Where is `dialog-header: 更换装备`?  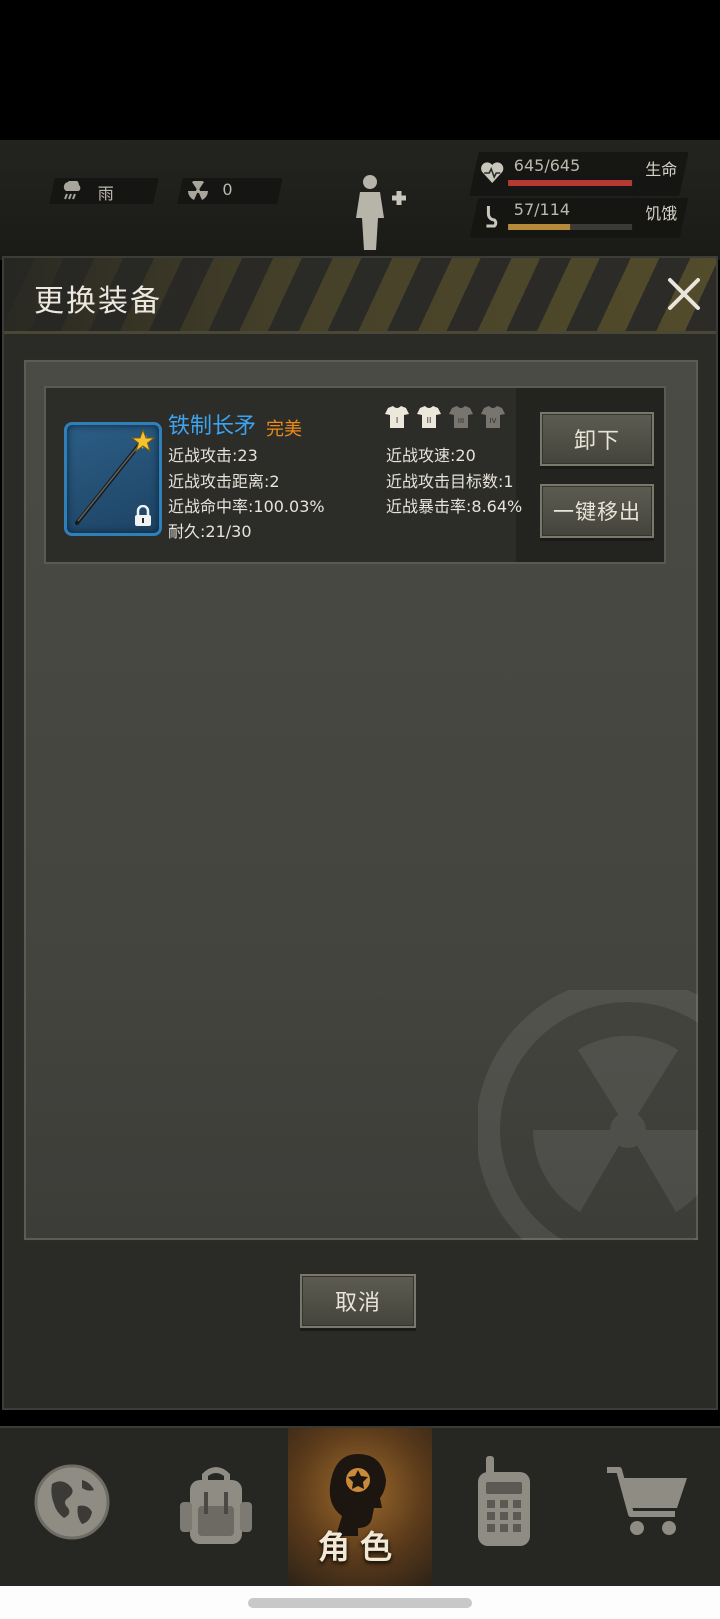
dialog-header: 更换装备 is located at coordinates (360, 296).